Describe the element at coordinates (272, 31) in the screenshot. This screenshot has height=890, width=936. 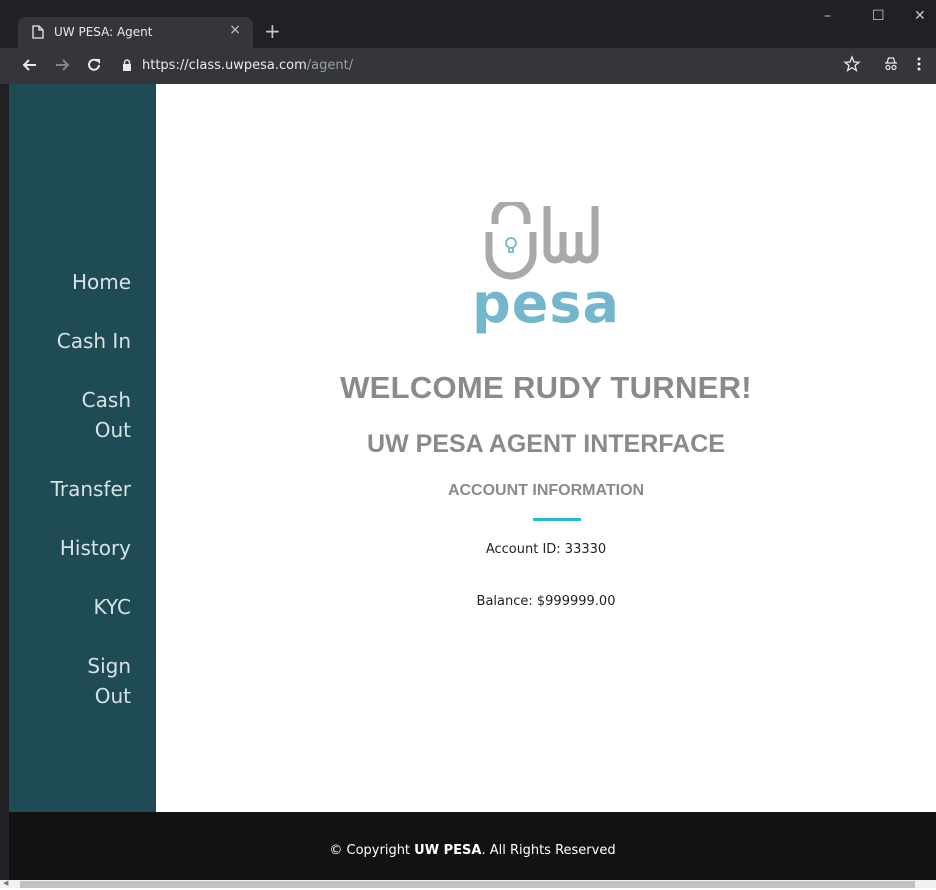
I see `new-tab-icon: +` at that location.